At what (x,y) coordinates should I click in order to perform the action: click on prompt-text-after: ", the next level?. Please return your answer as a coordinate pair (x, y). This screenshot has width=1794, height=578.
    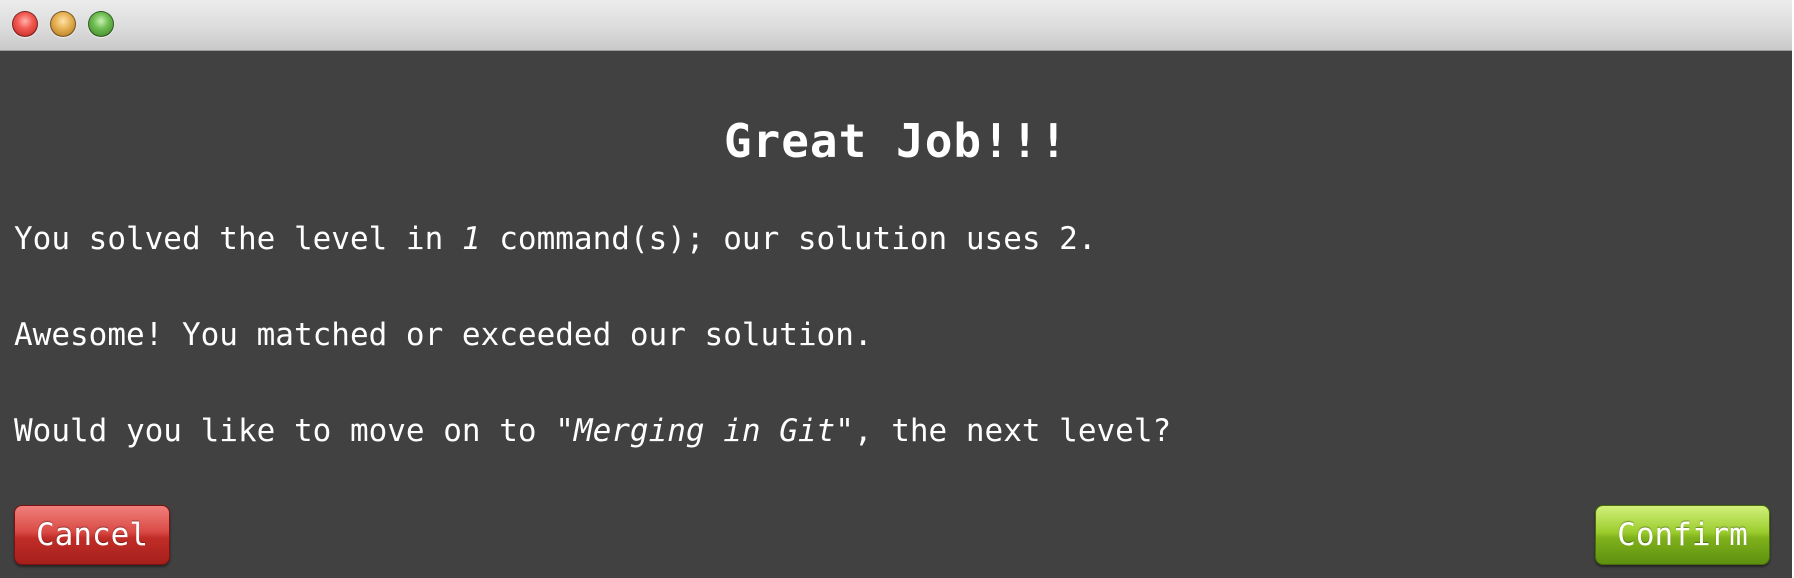
    Looking at the image, I should click on (1003, 431).